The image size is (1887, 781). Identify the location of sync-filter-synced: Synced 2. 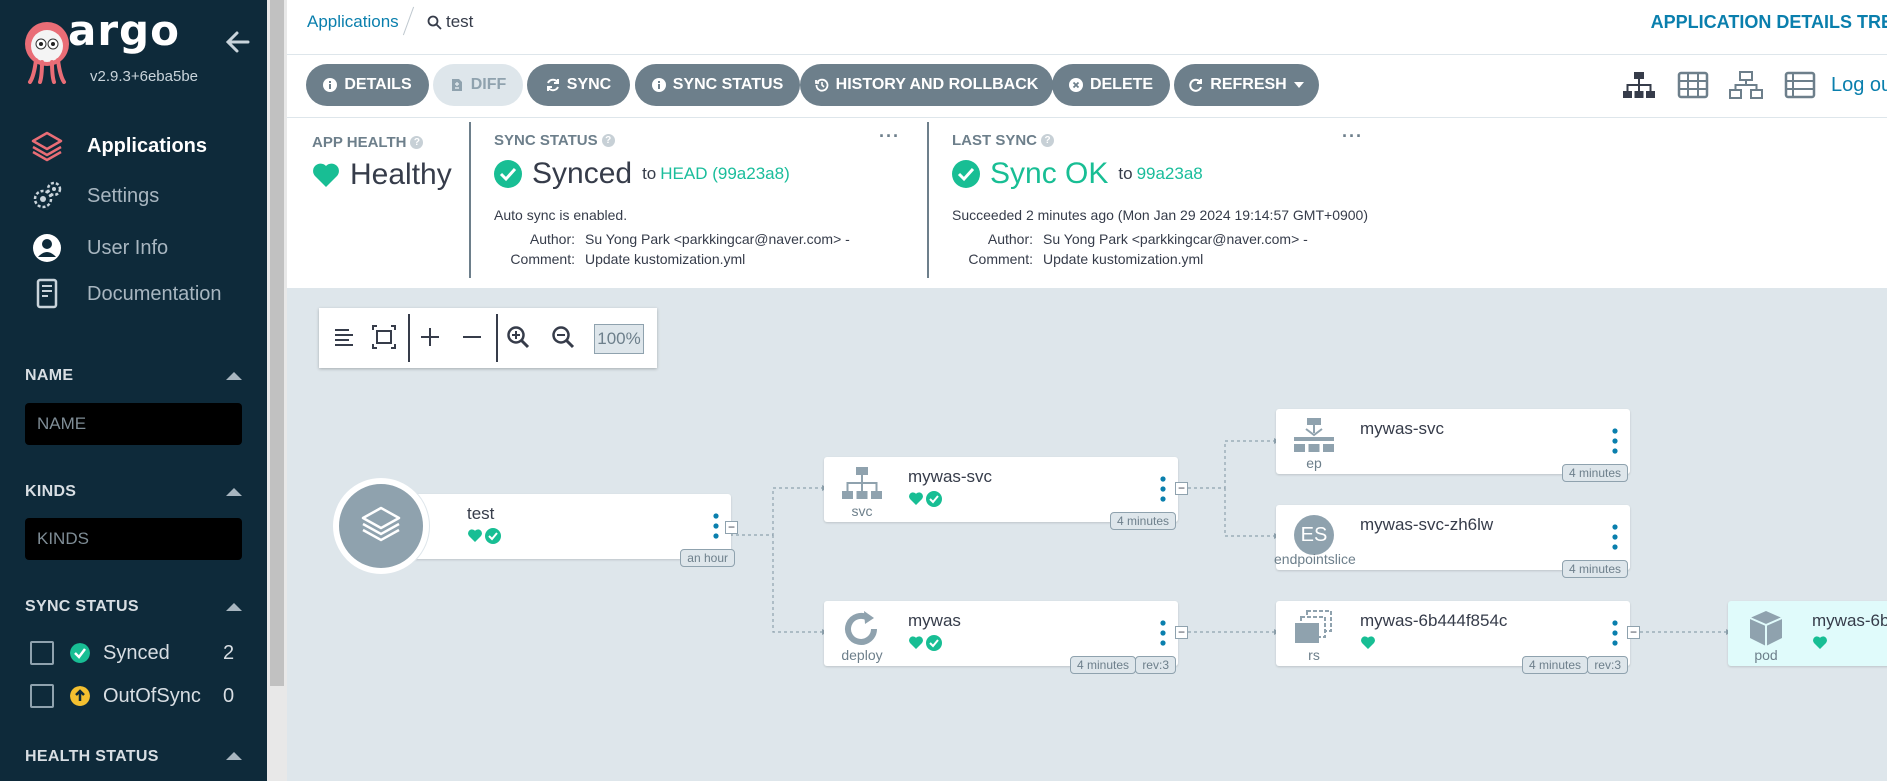
(135, 653).